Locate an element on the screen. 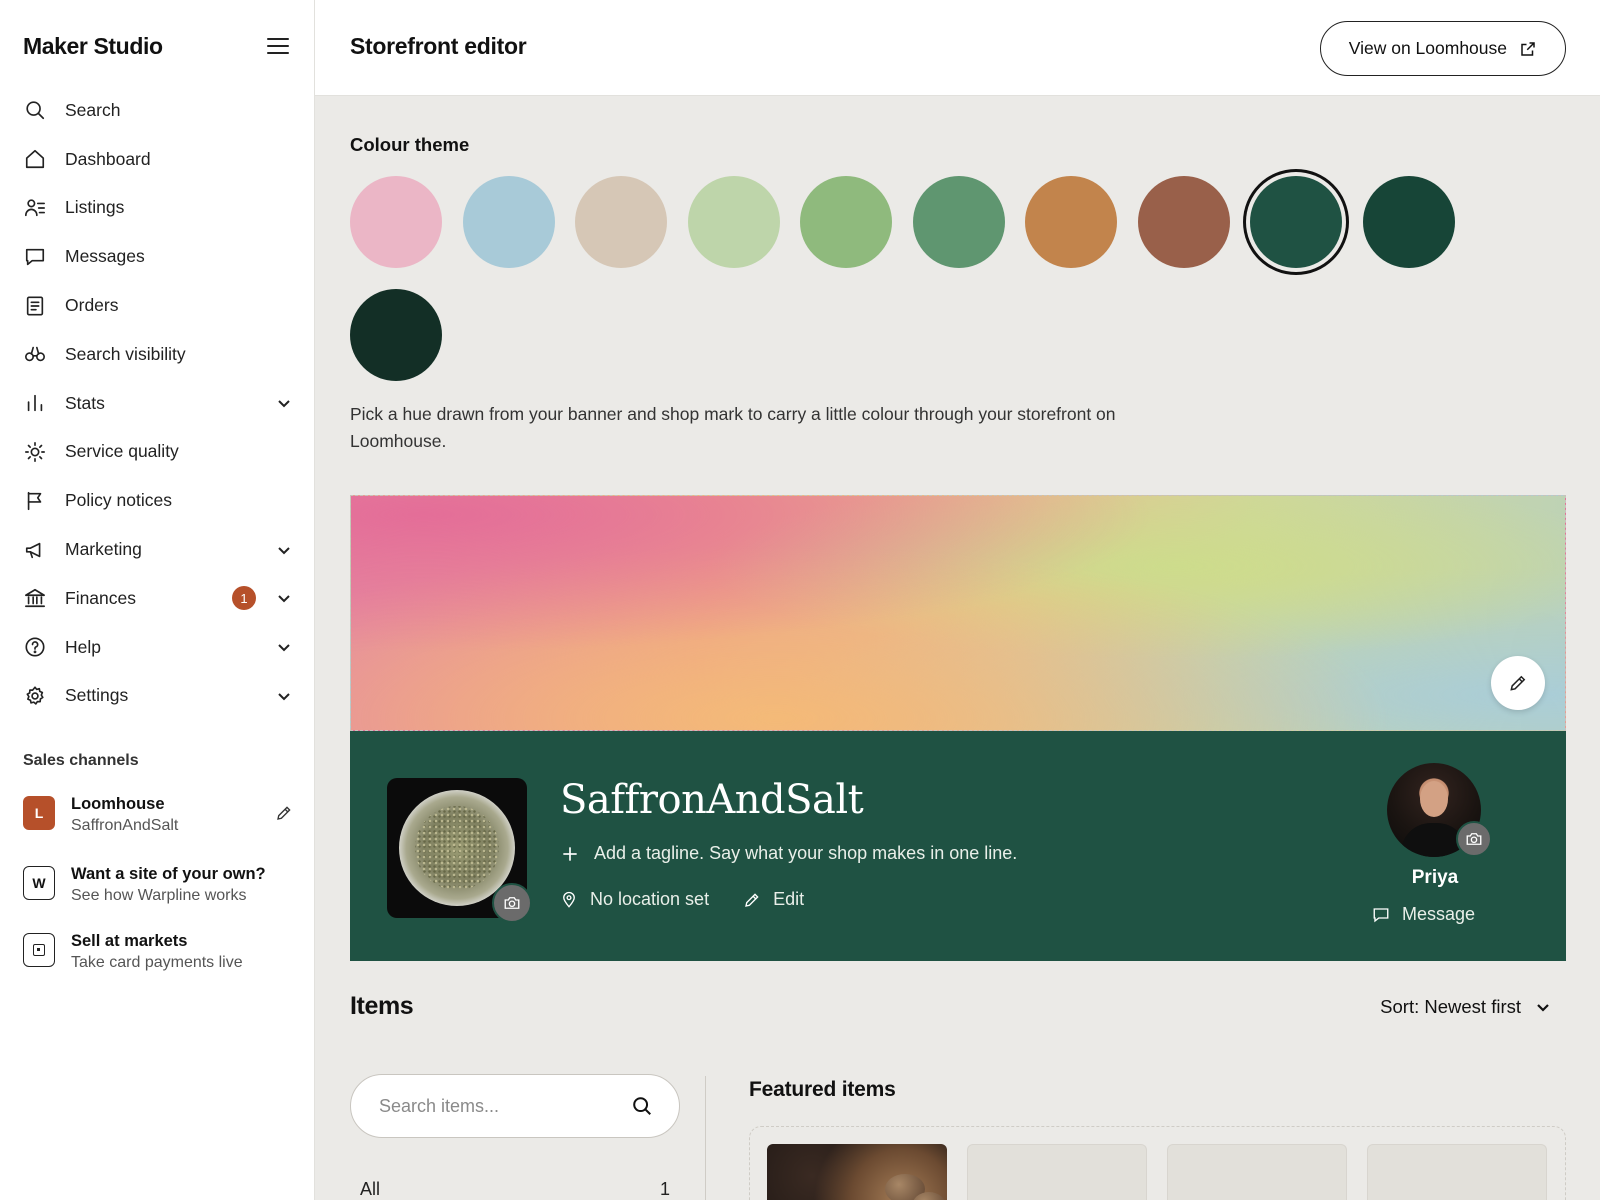 This screenshot has height=1200, width=1600. sales-channels-title: Sales channels is located at coordinates (81, 760).